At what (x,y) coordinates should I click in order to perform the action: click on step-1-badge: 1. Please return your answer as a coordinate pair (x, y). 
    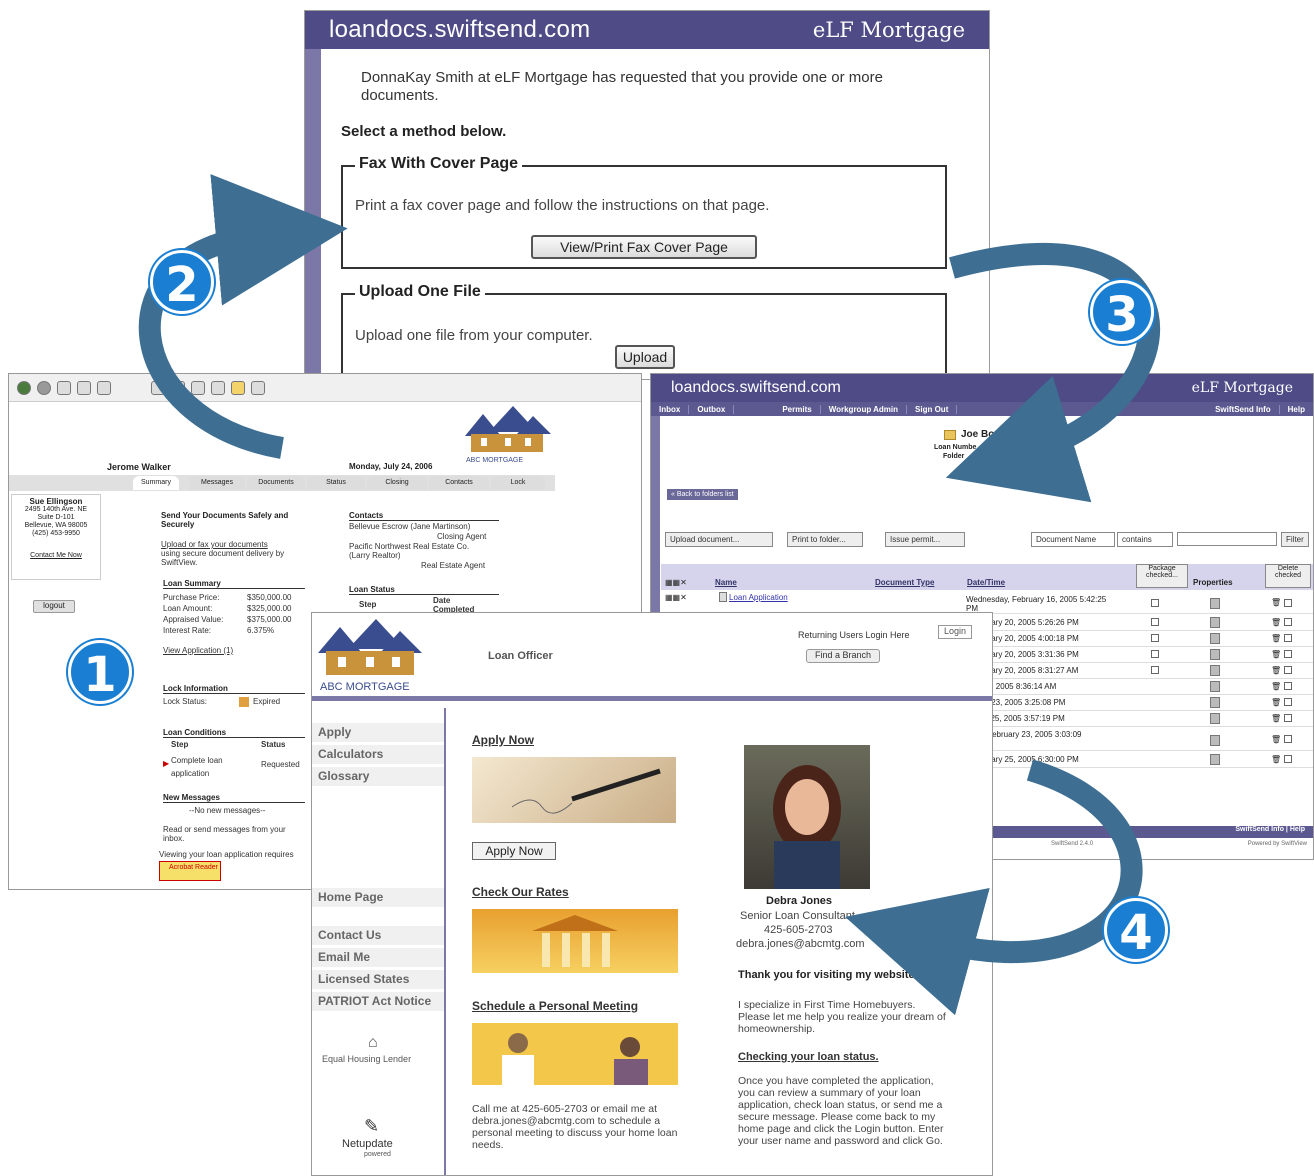
    Looking at the image, I should click on (100, 672).